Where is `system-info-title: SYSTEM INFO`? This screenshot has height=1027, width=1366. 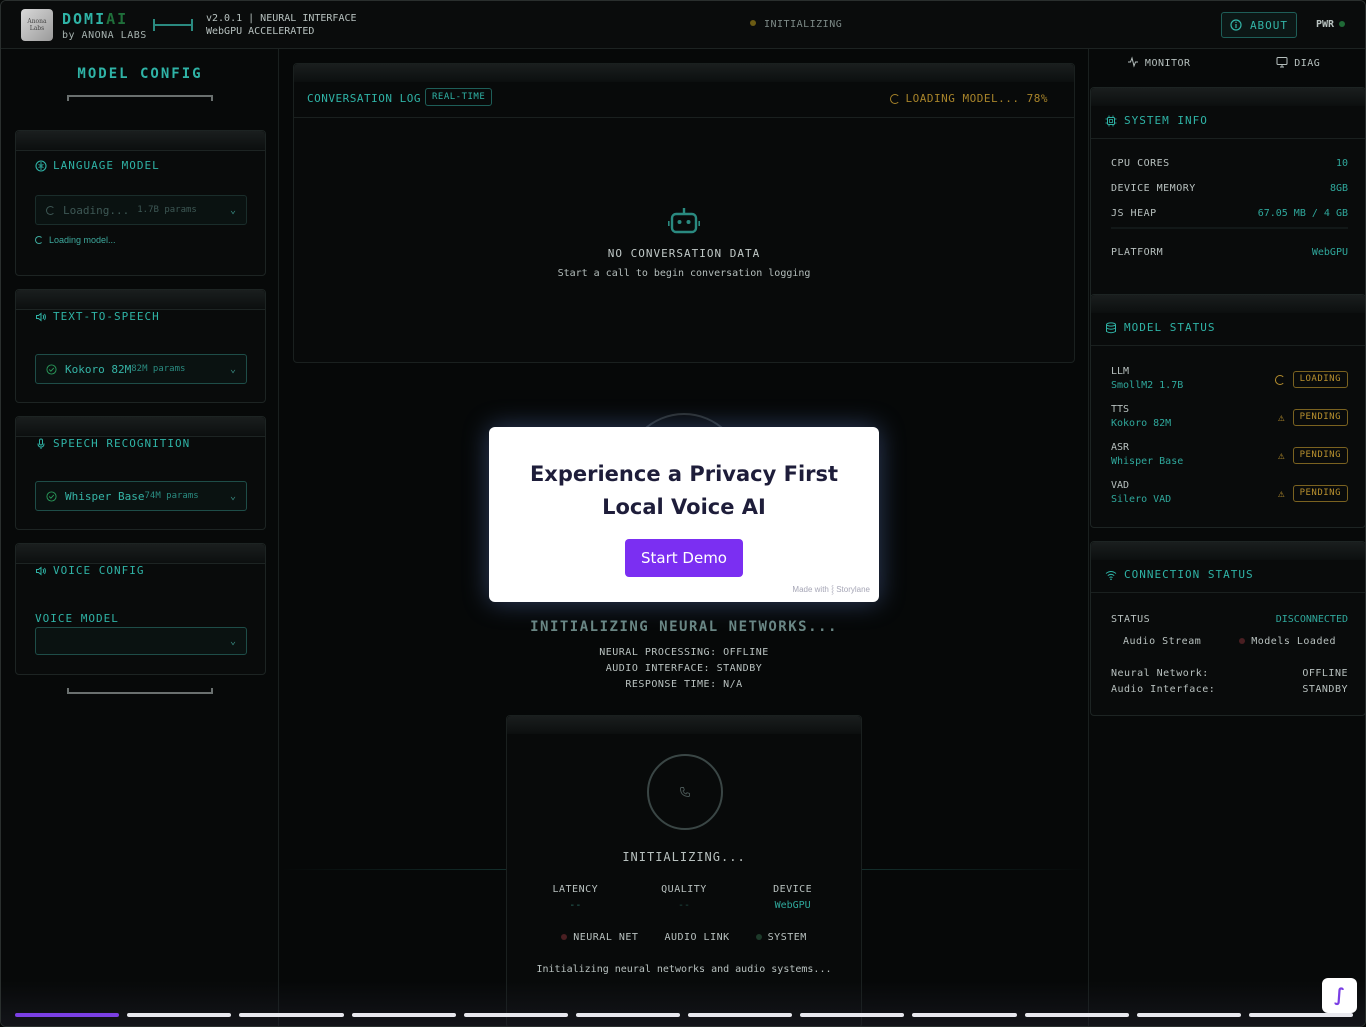
system-info-title: SYSTEM INFO is located at coordinates (1156, 120).